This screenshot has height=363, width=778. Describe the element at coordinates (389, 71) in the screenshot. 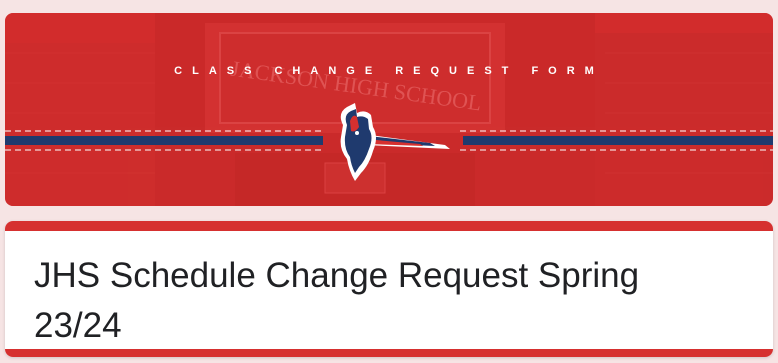

I see `banner-title: CLASS CHANGE REQUEST FORM` at that location.